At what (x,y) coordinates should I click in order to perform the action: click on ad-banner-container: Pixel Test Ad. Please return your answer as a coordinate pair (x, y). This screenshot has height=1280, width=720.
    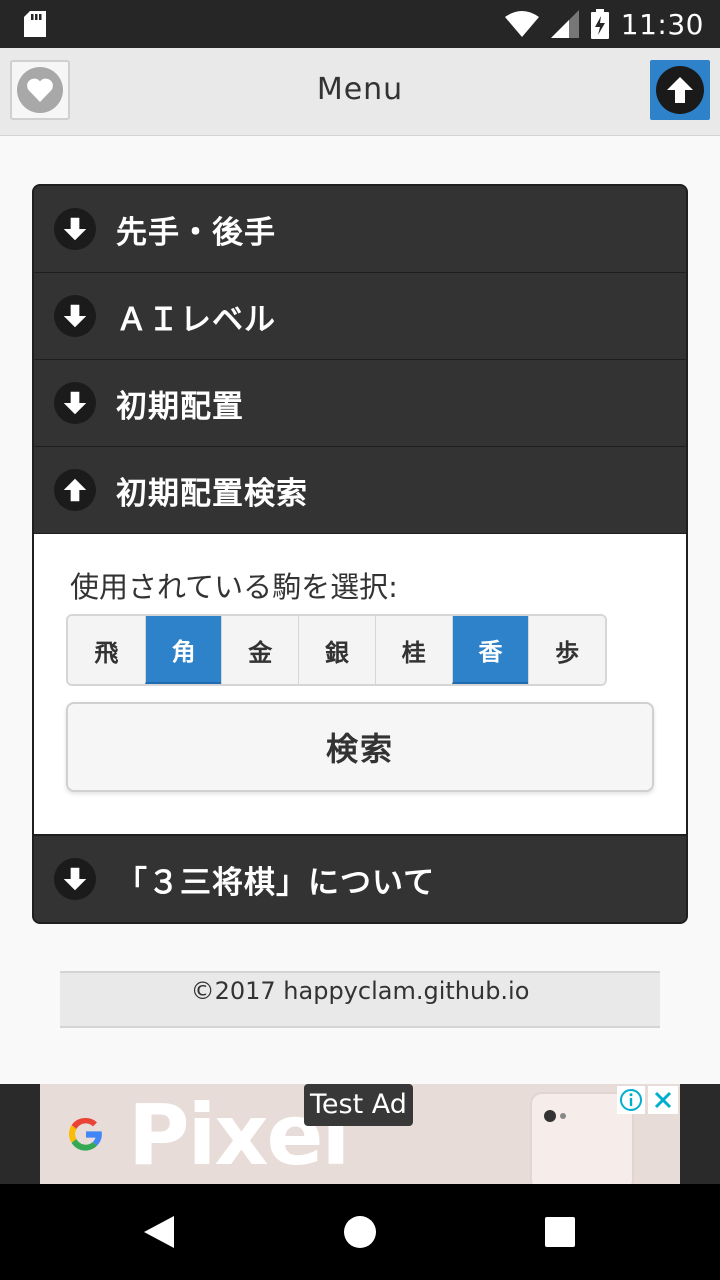
    Looking at the image, I should click on (360, 1134).